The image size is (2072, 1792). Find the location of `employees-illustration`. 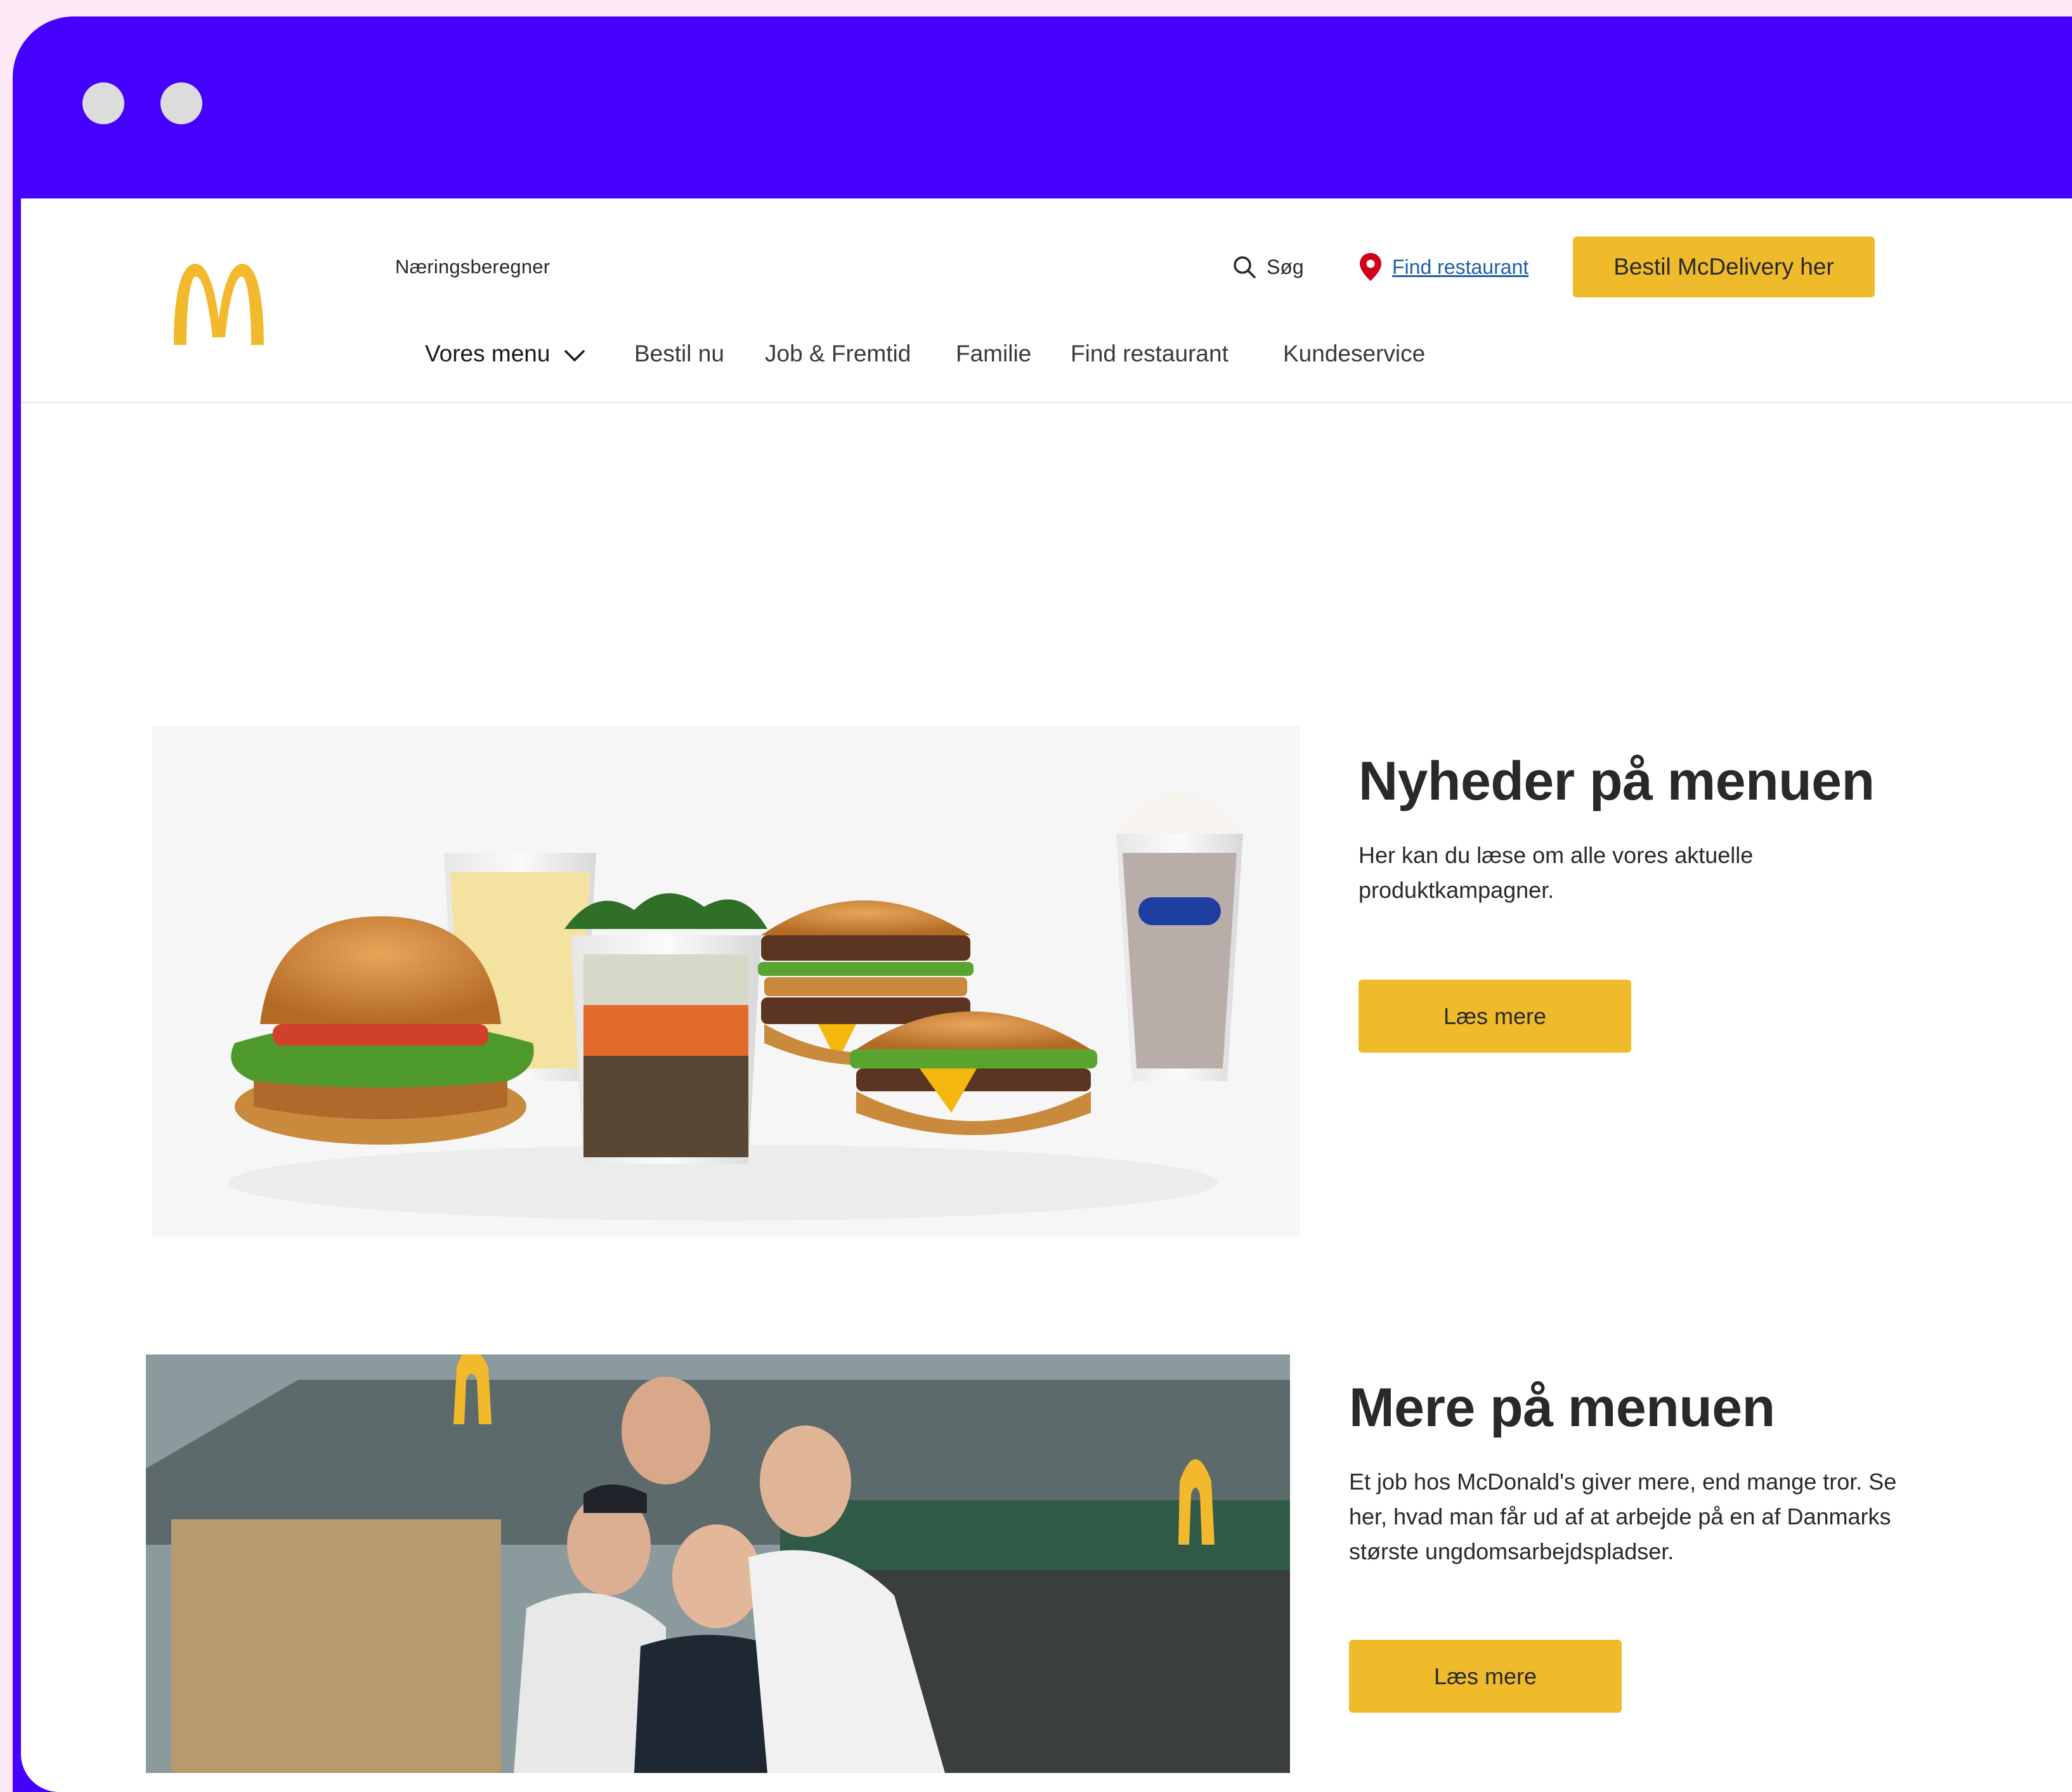

employees-illustration is located at coordinates (718, 1563).